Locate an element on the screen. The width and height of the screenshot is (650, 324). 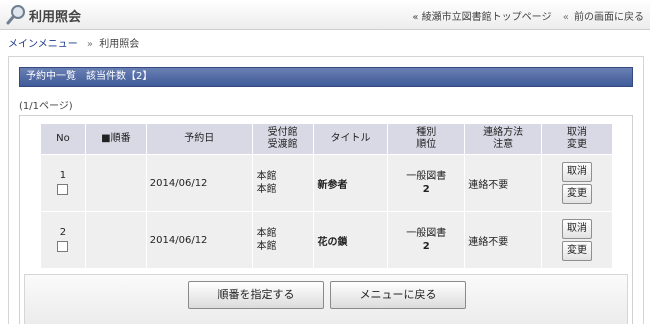
col-header-contact-line2: 注意 is located at coordinates (503, 144).